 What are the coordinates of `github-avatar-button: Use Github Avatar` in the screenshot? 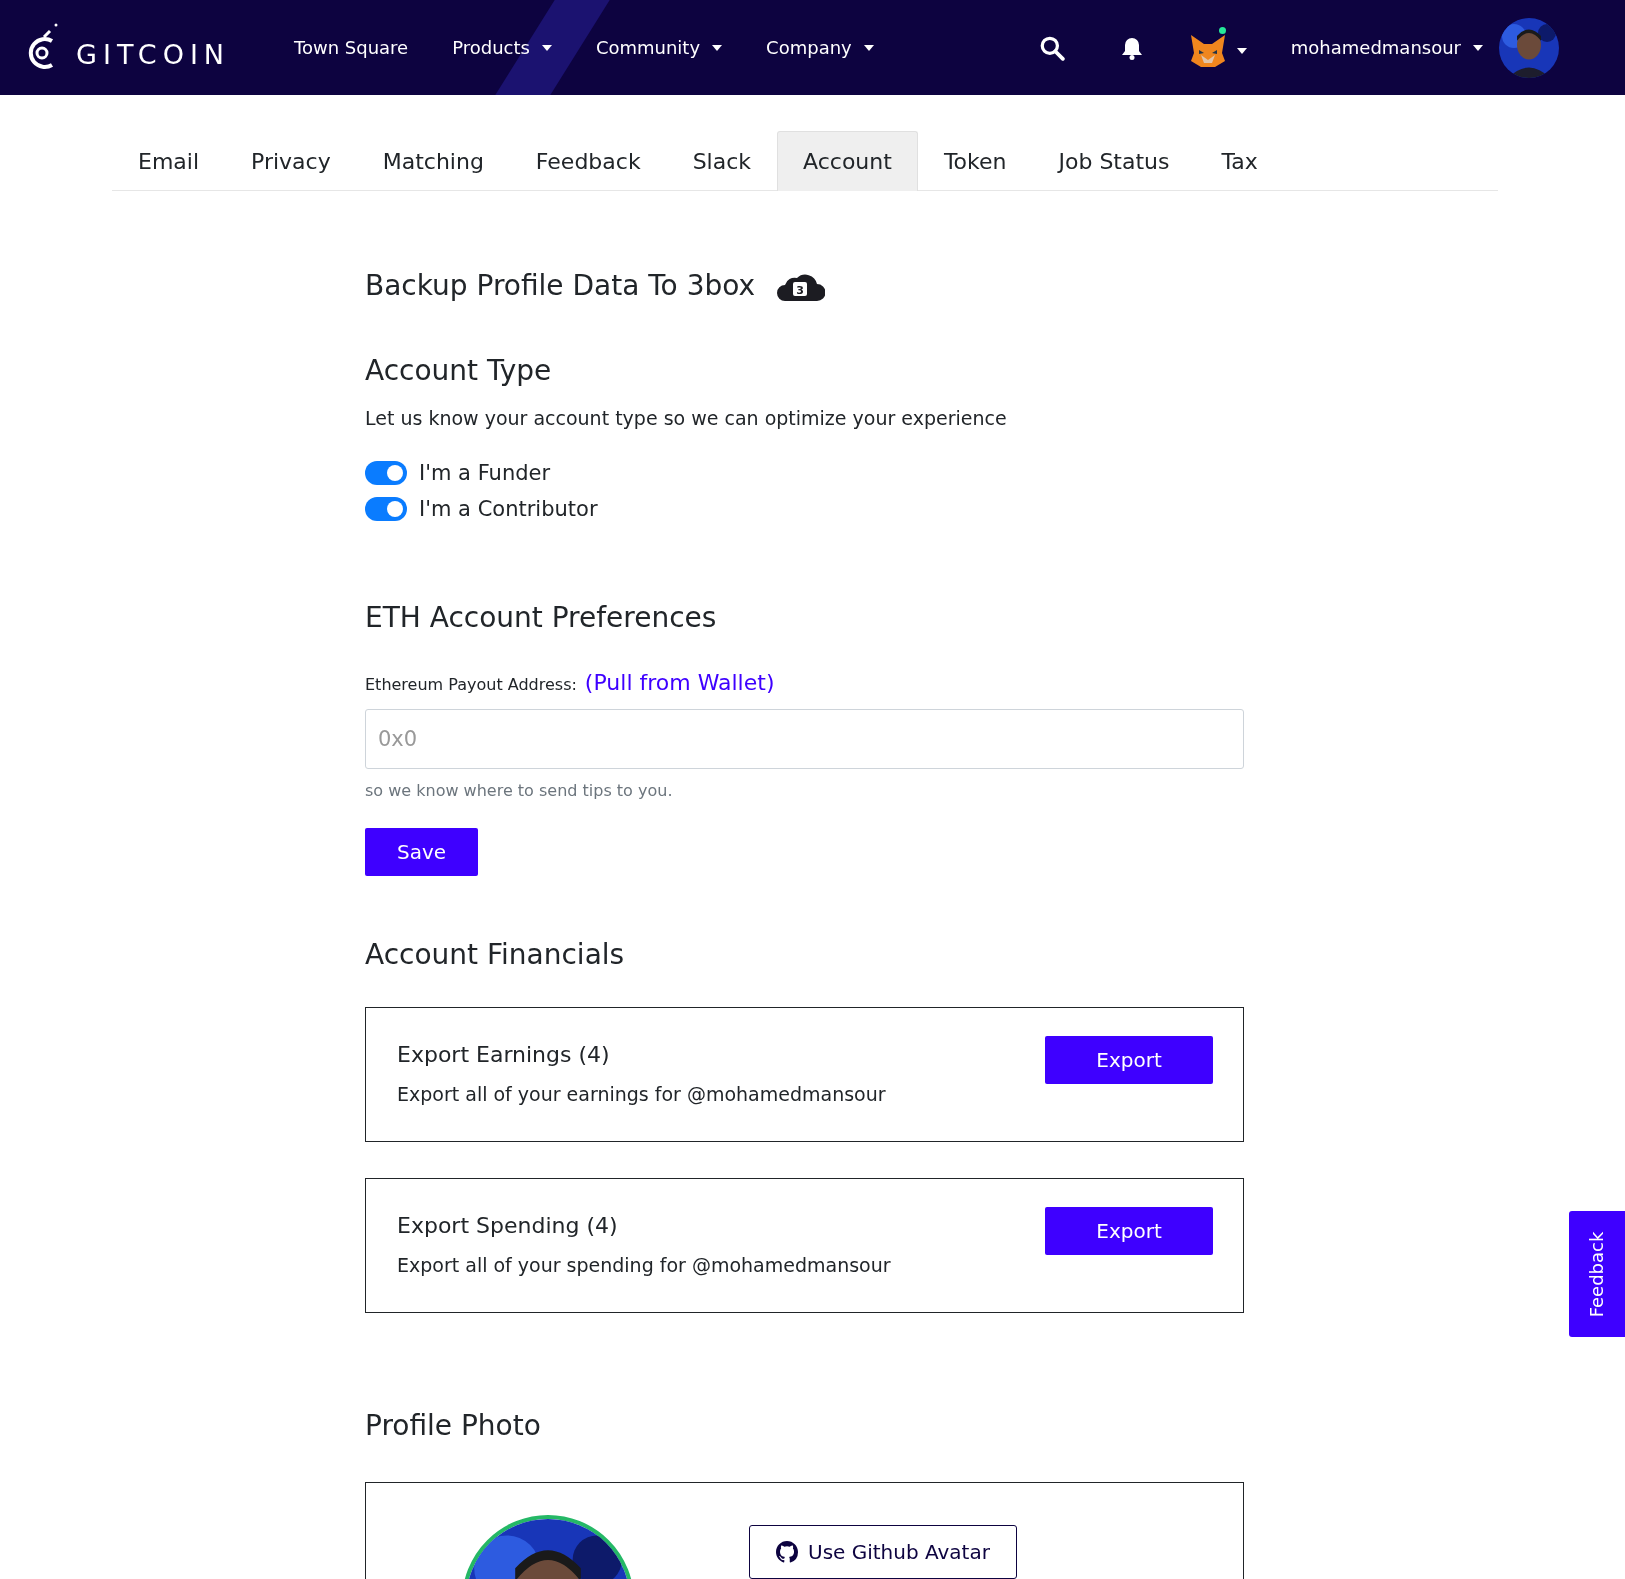 It's located at (883, 1552).